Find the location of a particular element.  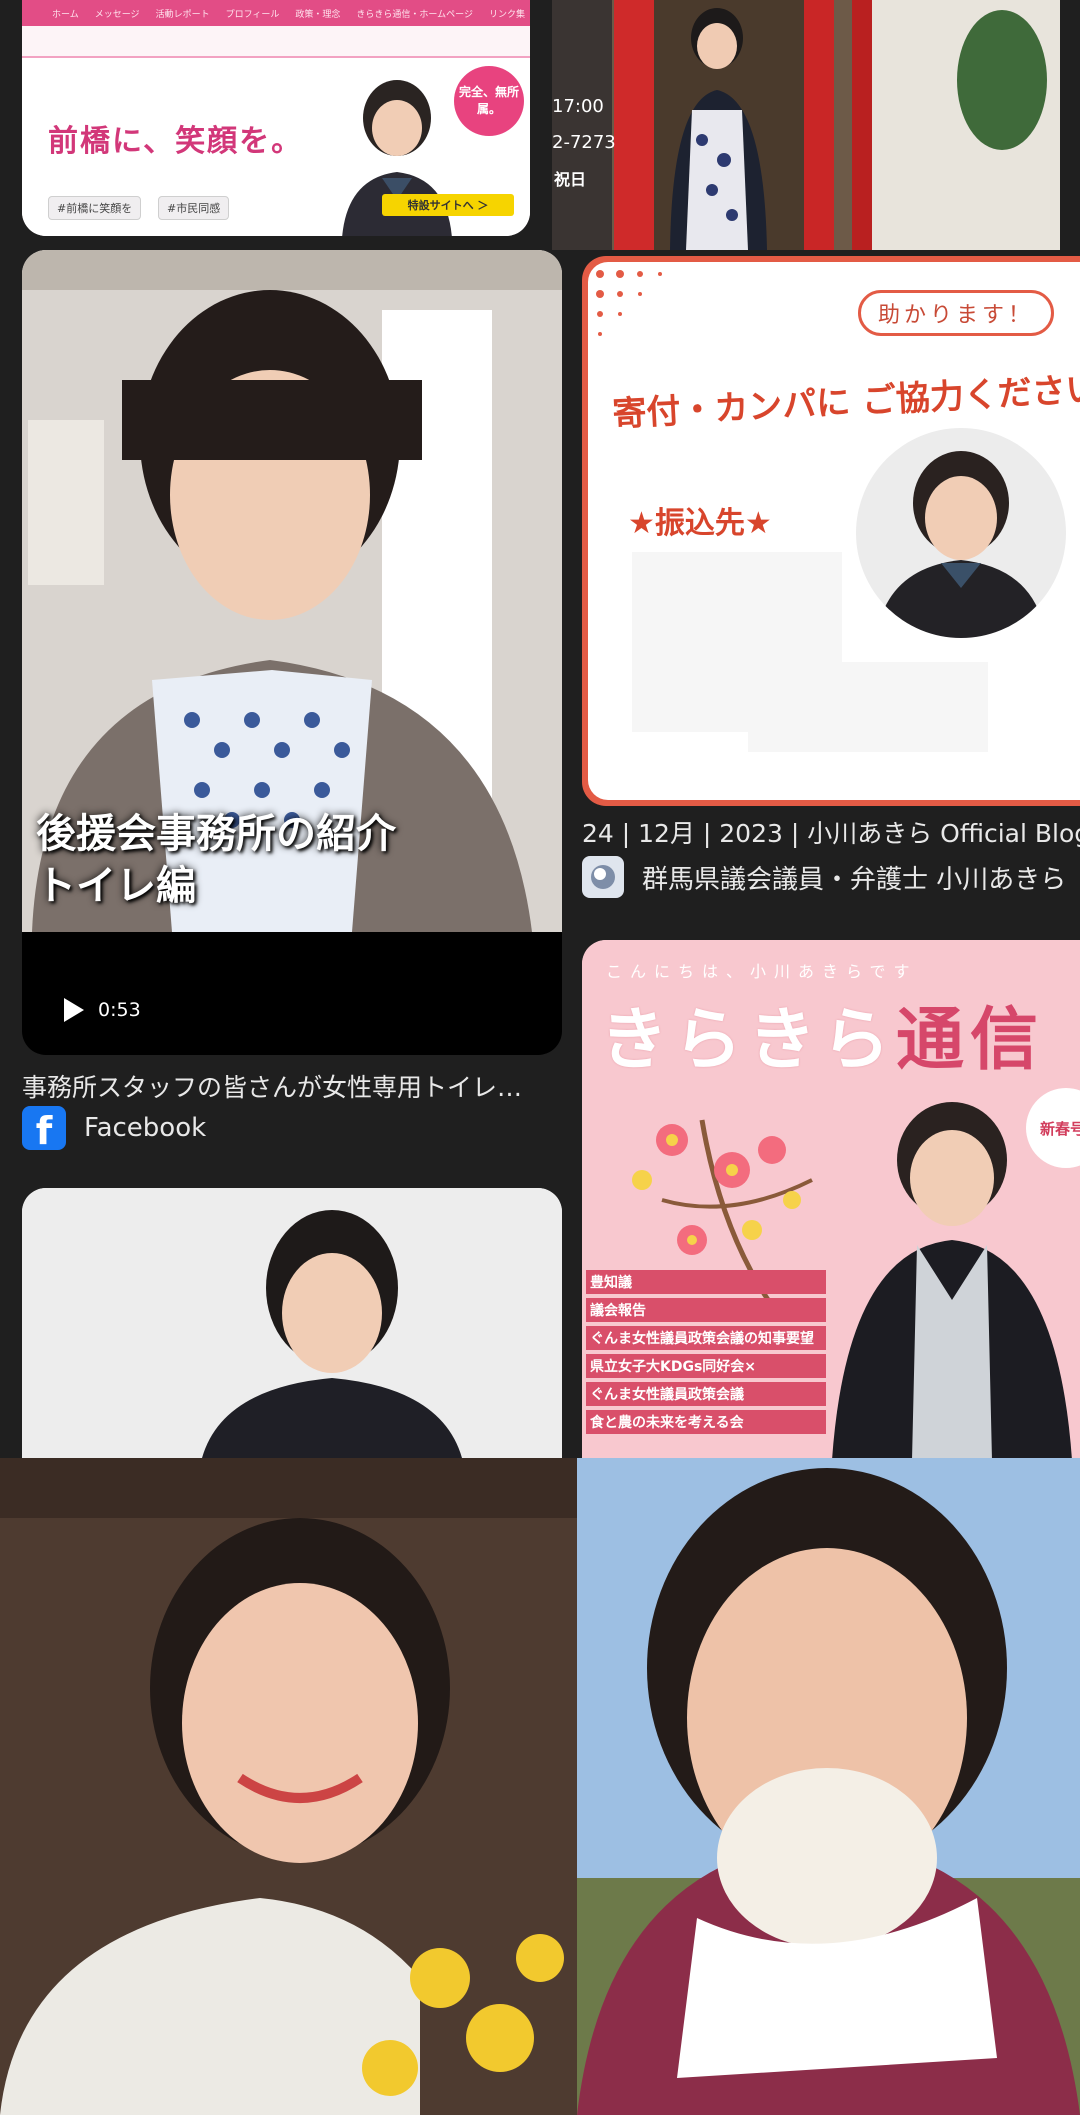

site-nav-item: メッセージ is located at coordinates (117, 14).